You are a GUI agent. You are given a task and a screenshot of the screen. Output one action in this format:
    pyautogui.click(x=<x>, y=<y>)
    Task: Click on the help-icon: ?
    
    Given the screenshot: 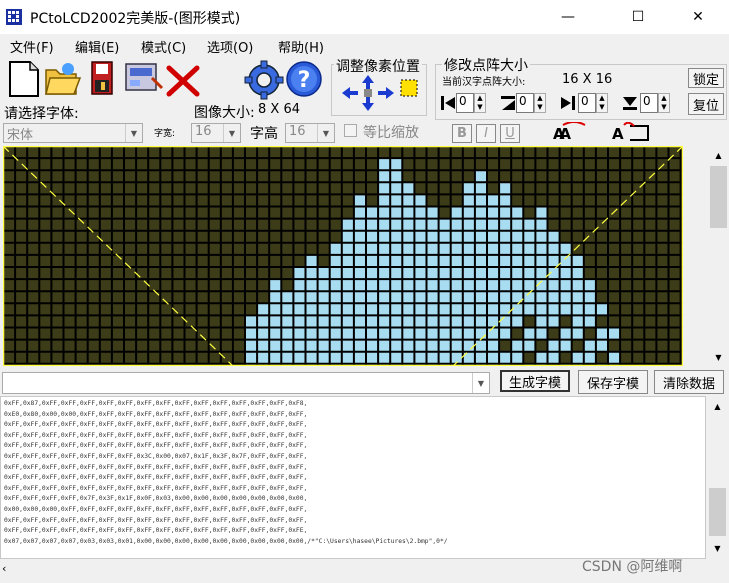 What is the action you would take?
    pyautogui.click(x=304, y=79)
    